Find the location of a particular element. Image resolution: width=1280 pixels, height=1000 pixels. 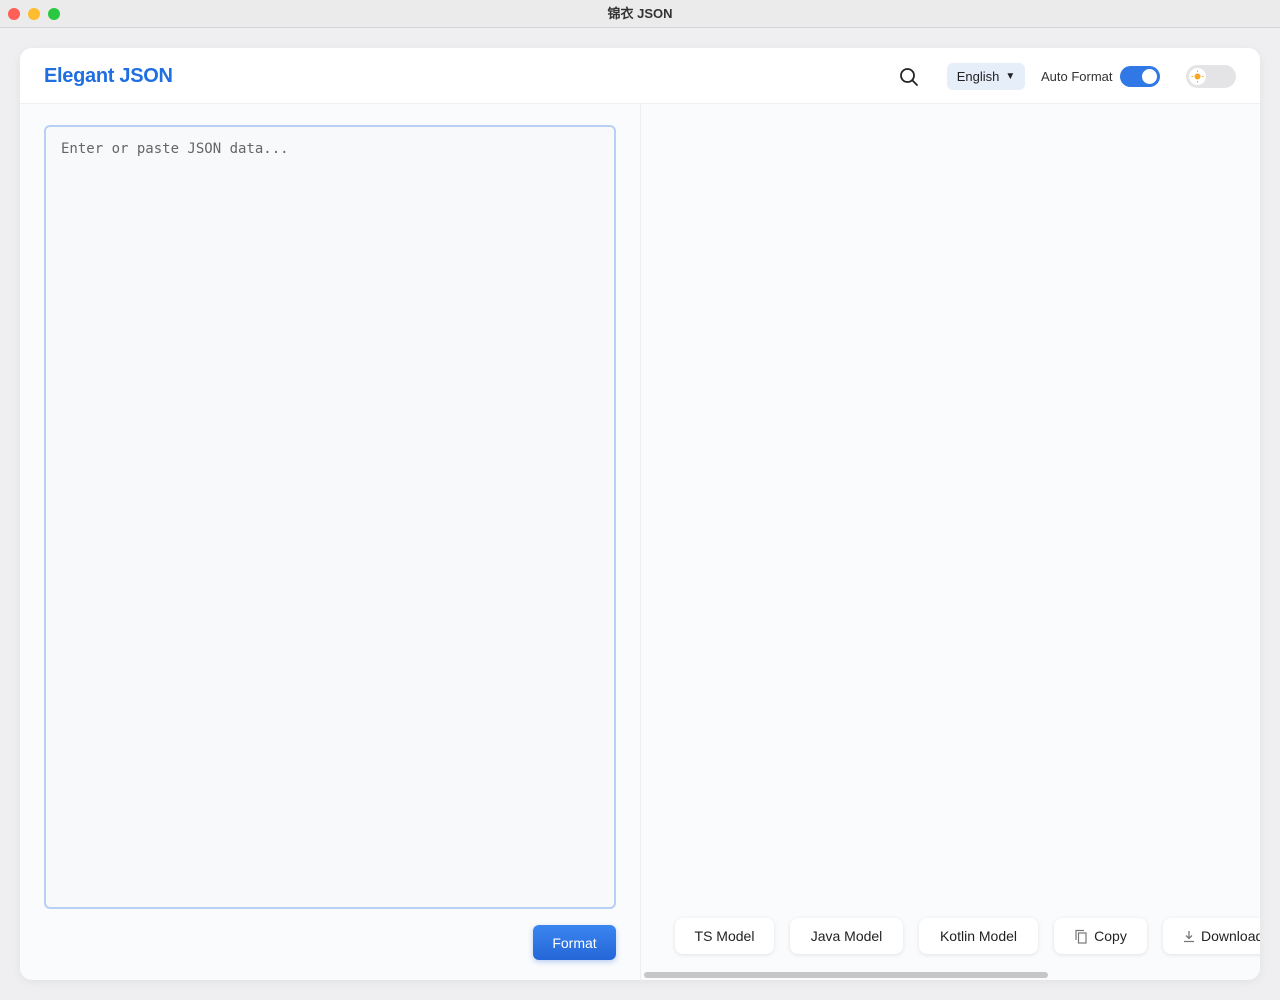

search-icon is located at coordinates (909, 77).